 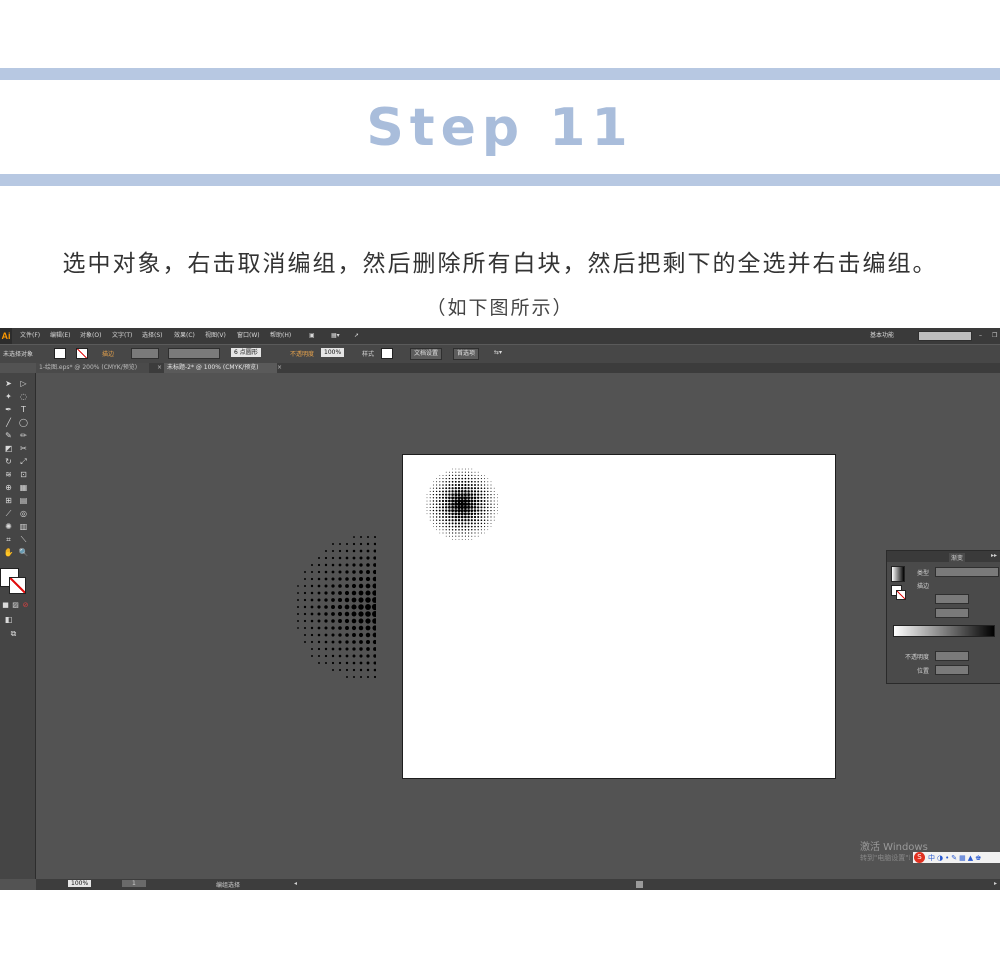 What do you see at coordinates (952, 613) in the screenshot?
I see `gradient-aspect-field` at bounding box center [952, 613].